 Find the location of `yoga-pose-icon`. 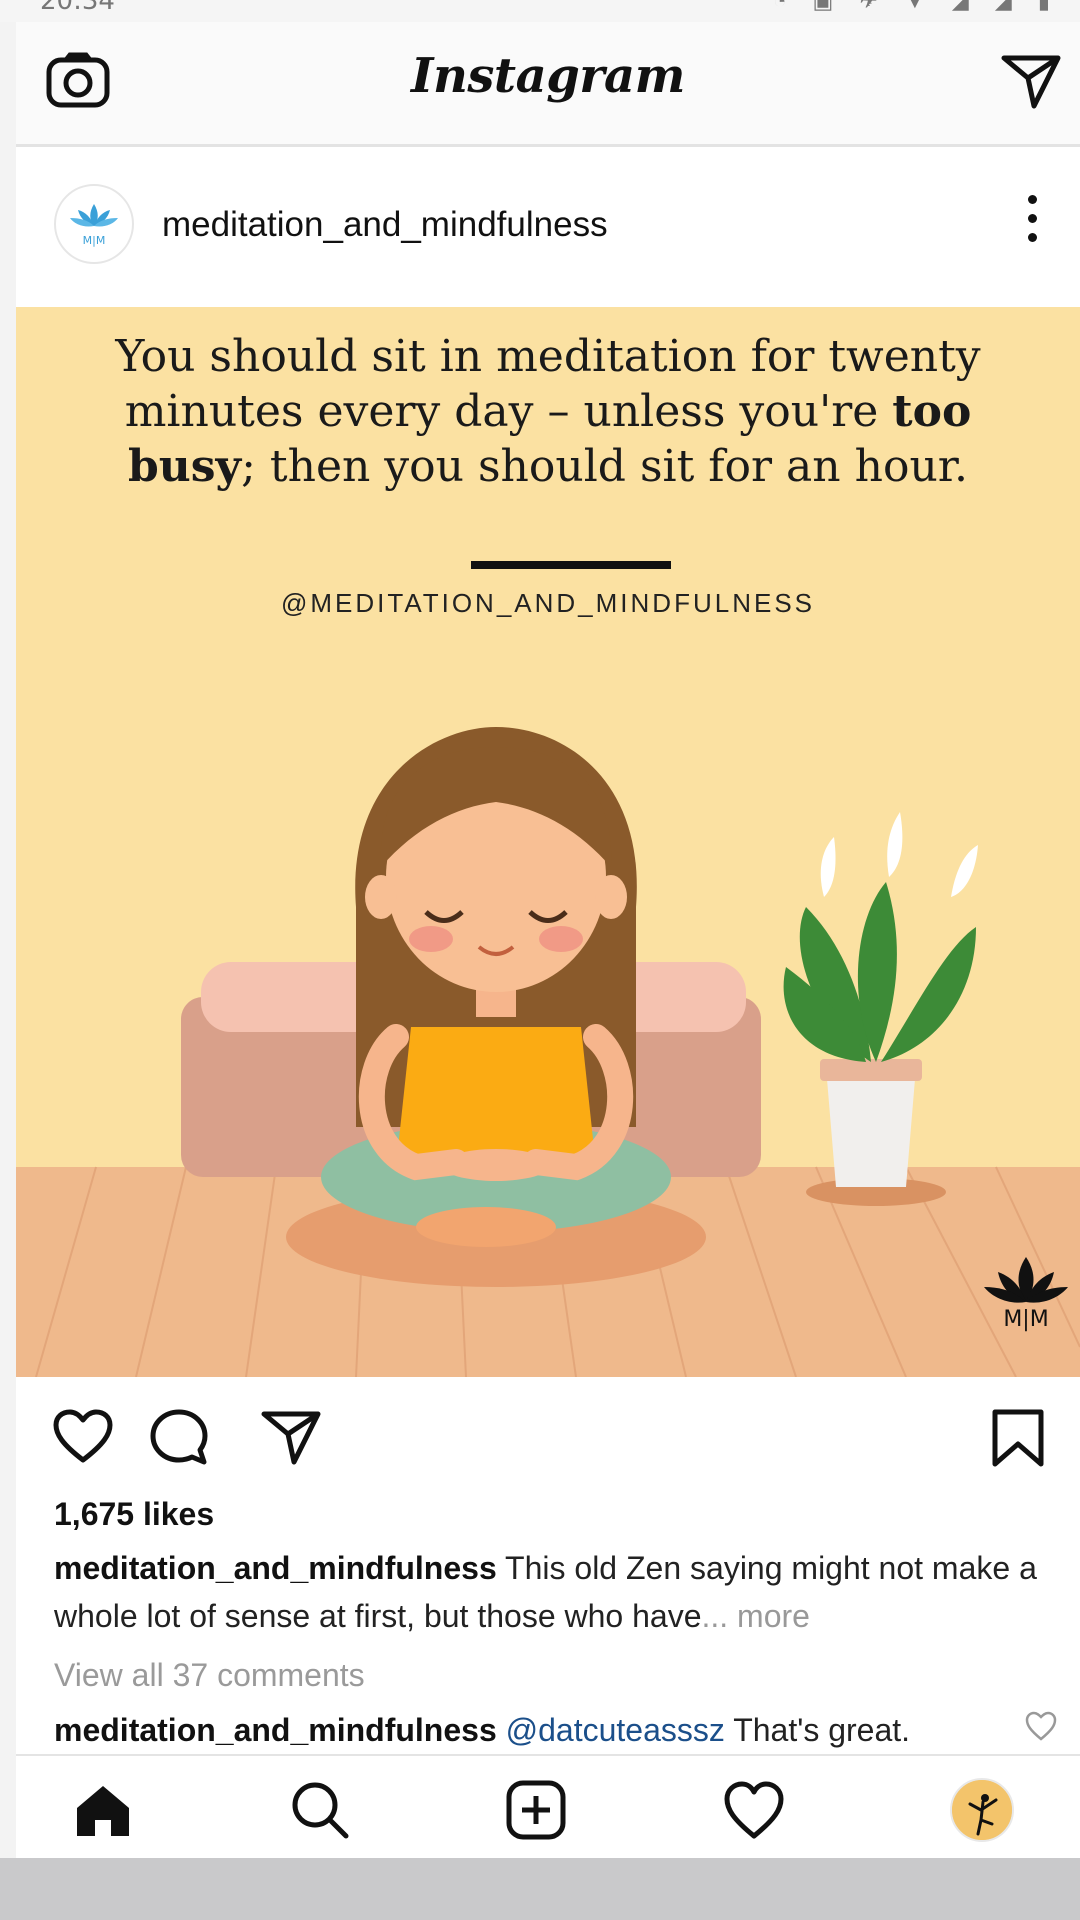

yoga-pose-icon is located at coordinates (982, 1810).